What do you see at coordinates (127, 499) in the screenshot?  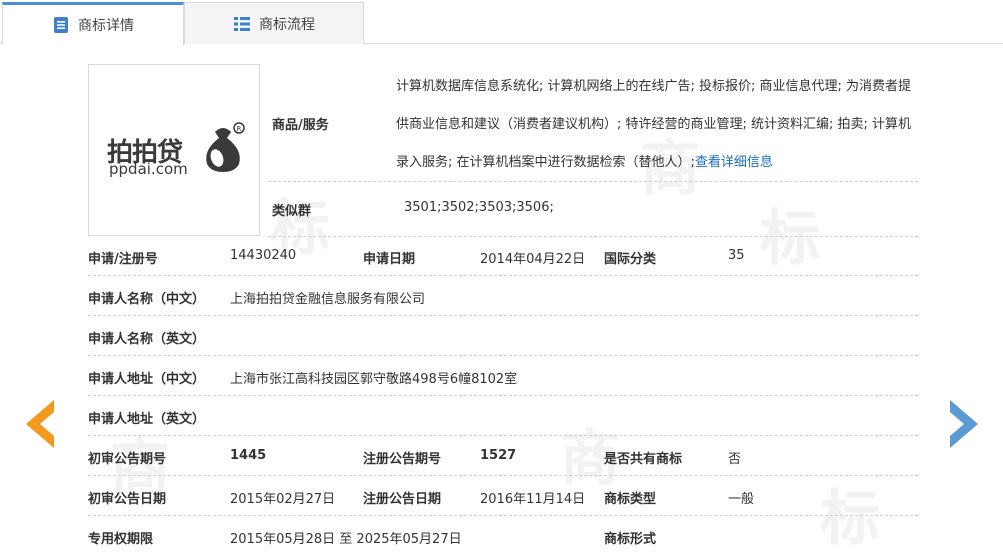 I see `prelim-date-label: 初审公告日期` at bounding box center [127, 499].